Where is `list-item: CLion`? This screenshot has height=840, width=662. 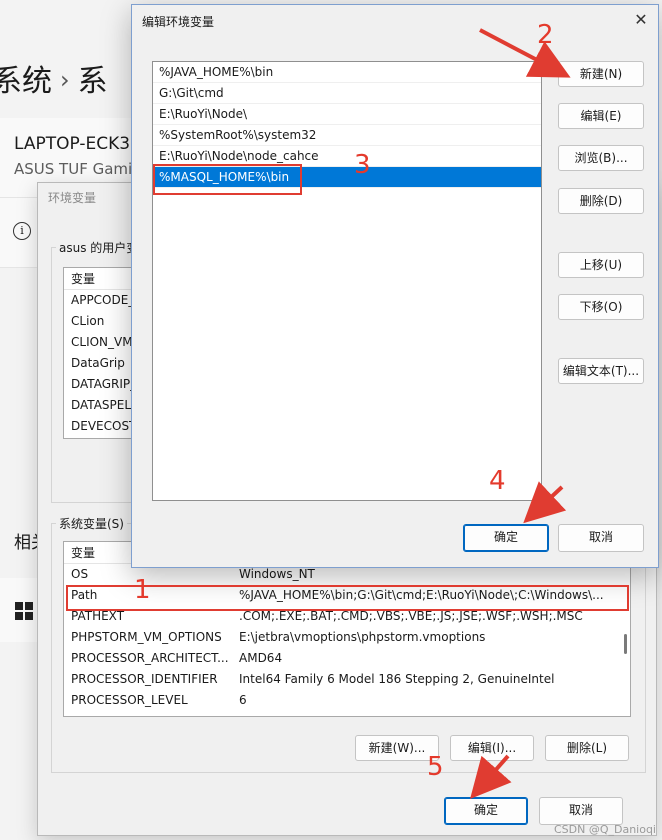 list-item: CLion is located at coordinates (101, 321).